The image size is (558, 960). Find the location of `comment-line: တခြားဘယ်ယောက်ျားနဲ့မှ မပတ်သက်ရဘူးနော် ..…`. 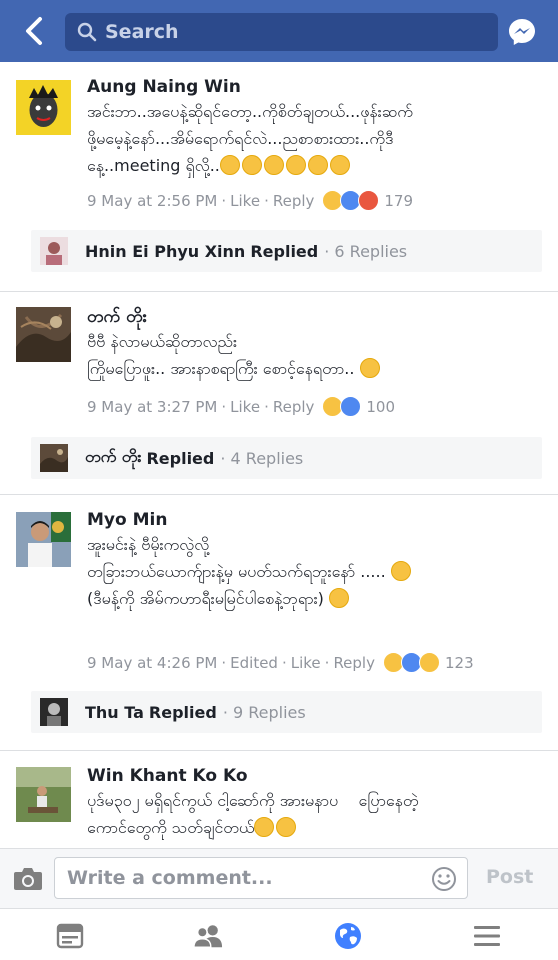

comment-line: တခြားဘယ်ယောက်ျားနဲ့မှ မပတ်သက်ရဘူးနော် ..… is located at coordinates (317, 571).